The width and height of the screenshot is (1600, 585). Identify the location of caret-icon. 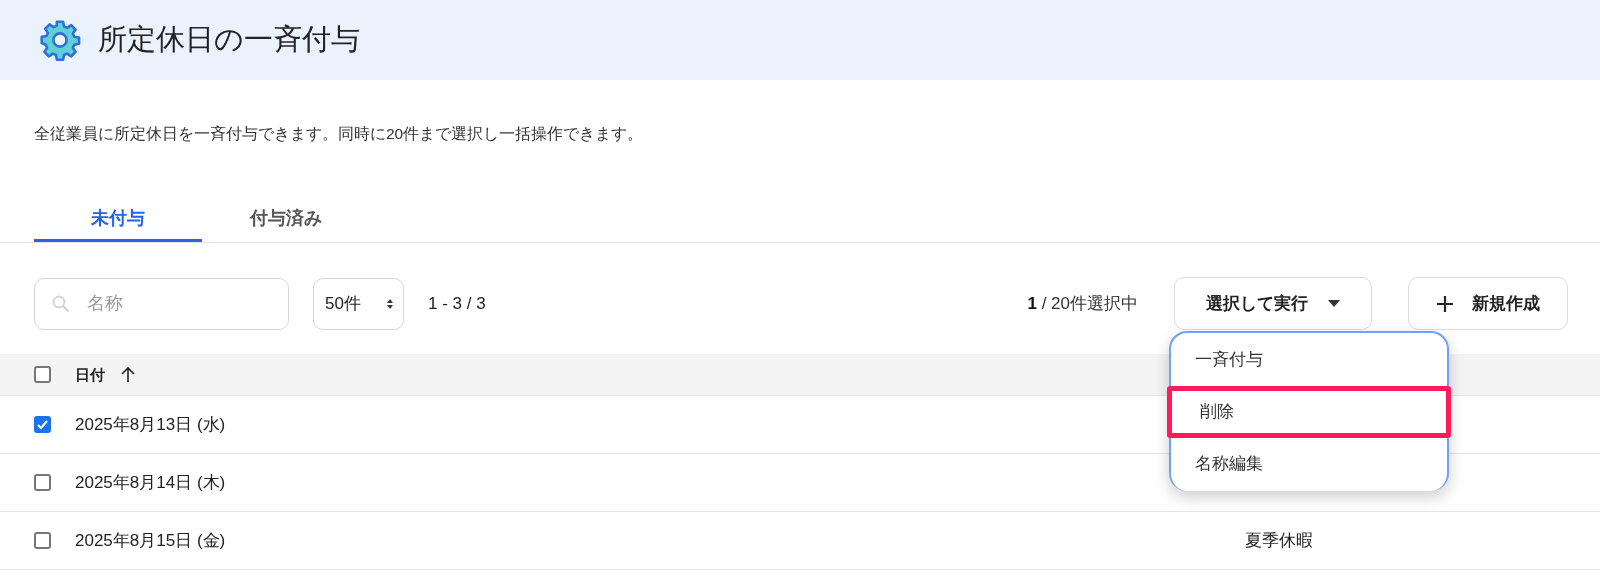
(1334, 304).